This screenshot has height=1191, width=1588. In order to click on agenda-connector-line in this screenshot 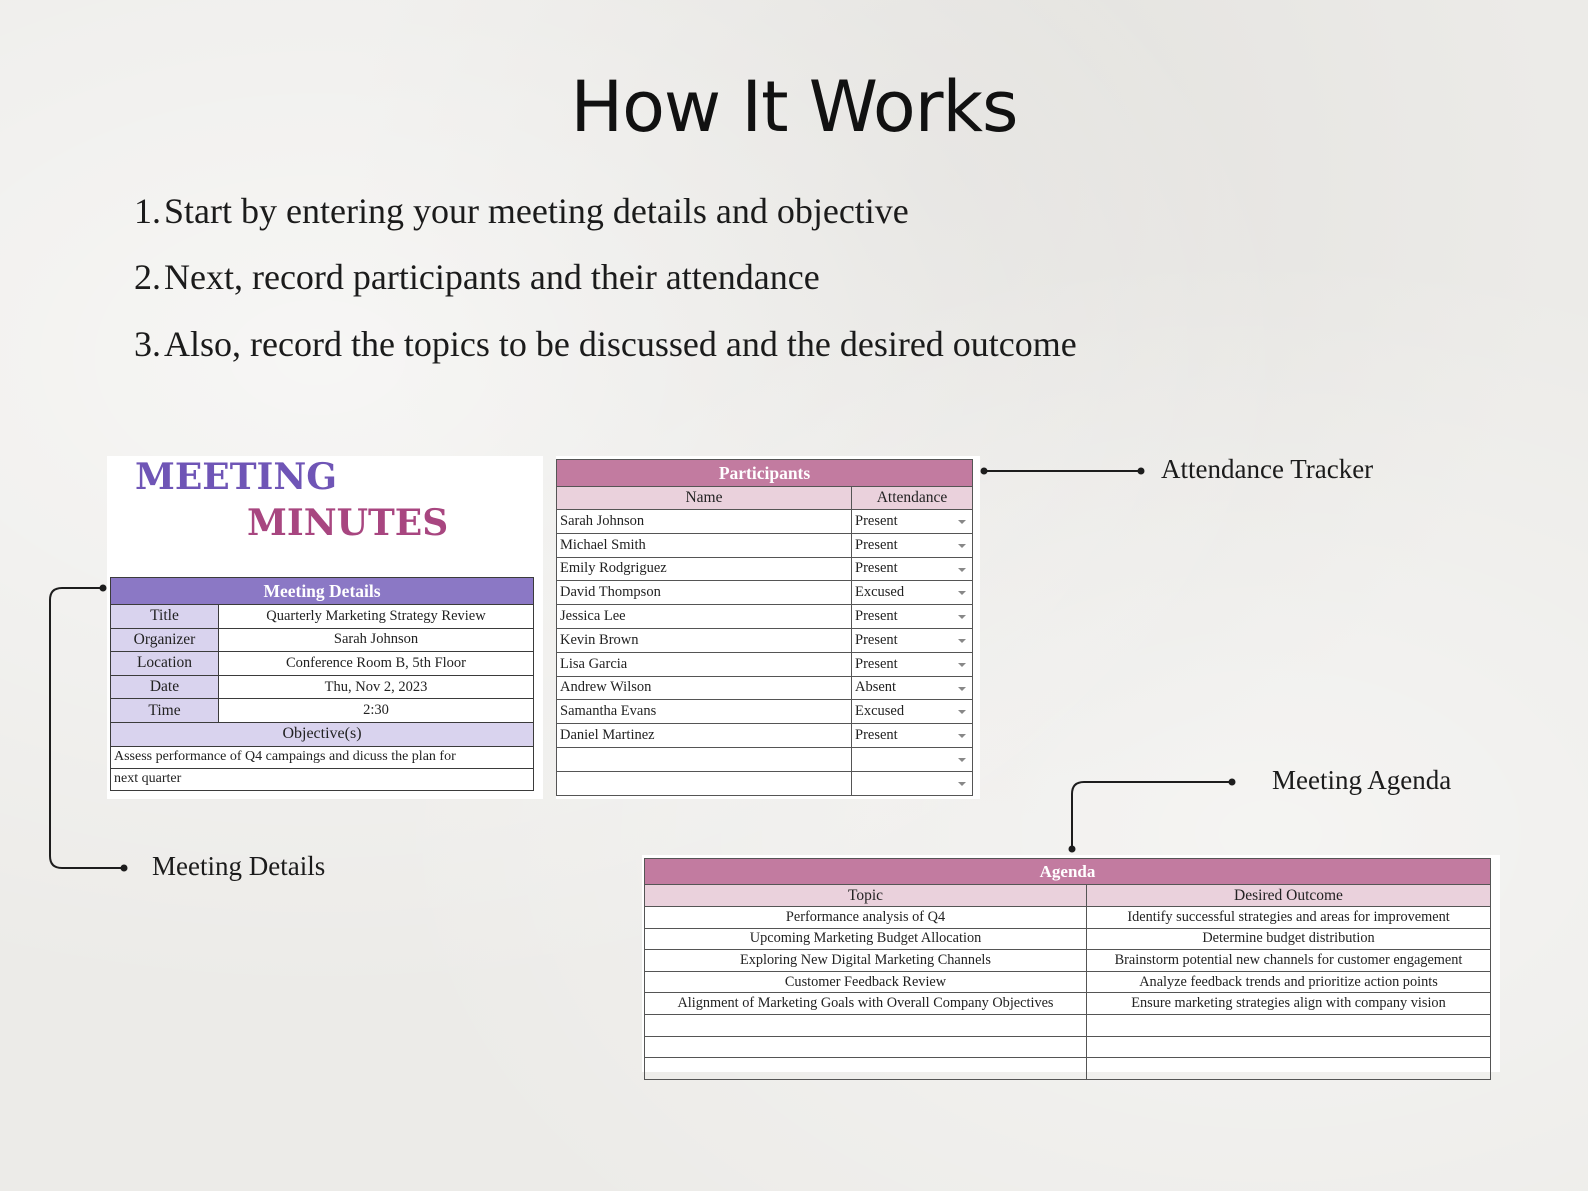, I will do `click(1151, 814)`.